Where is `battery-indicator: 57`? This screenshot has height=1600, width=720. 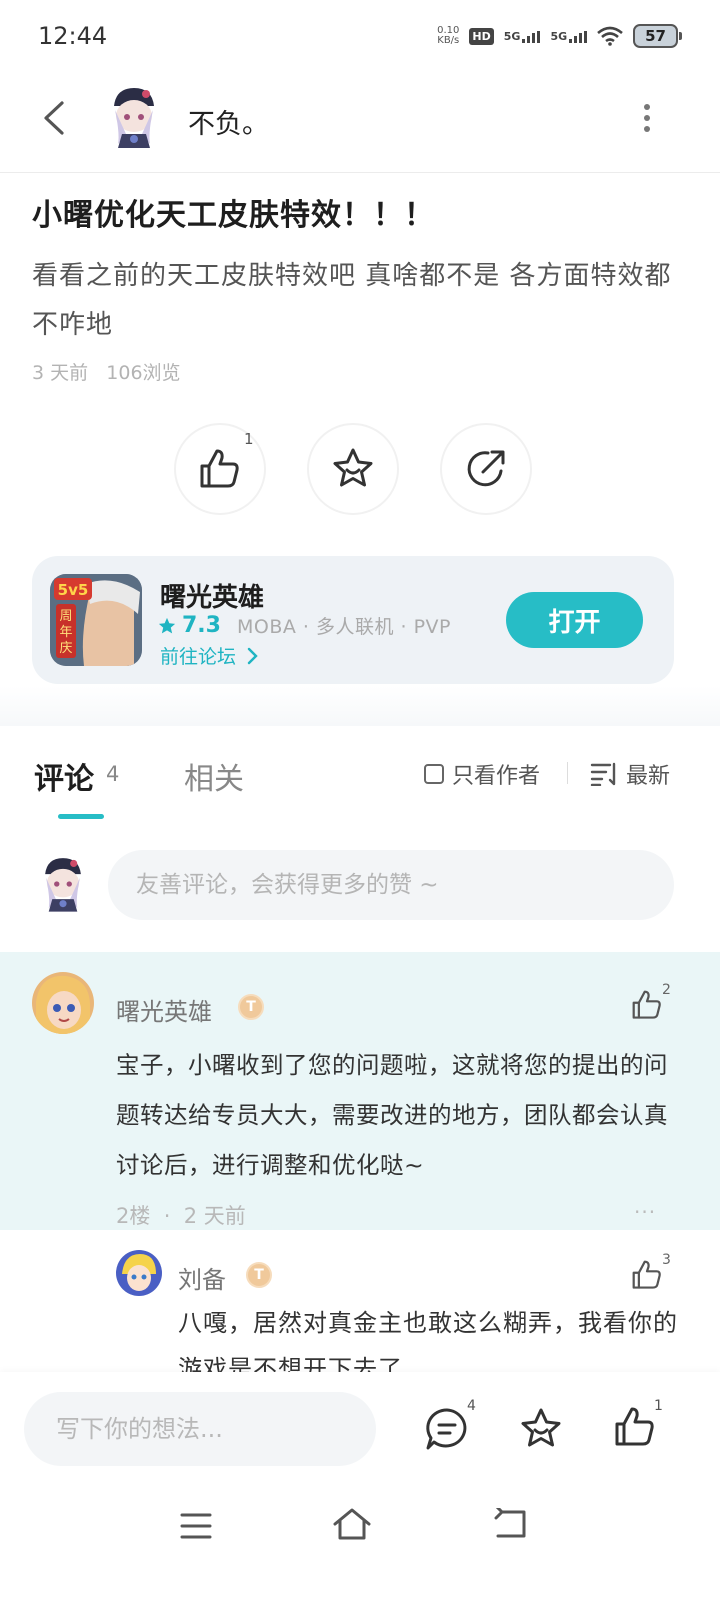
battery-indicator: 57 is located at coordinates (657, 36).